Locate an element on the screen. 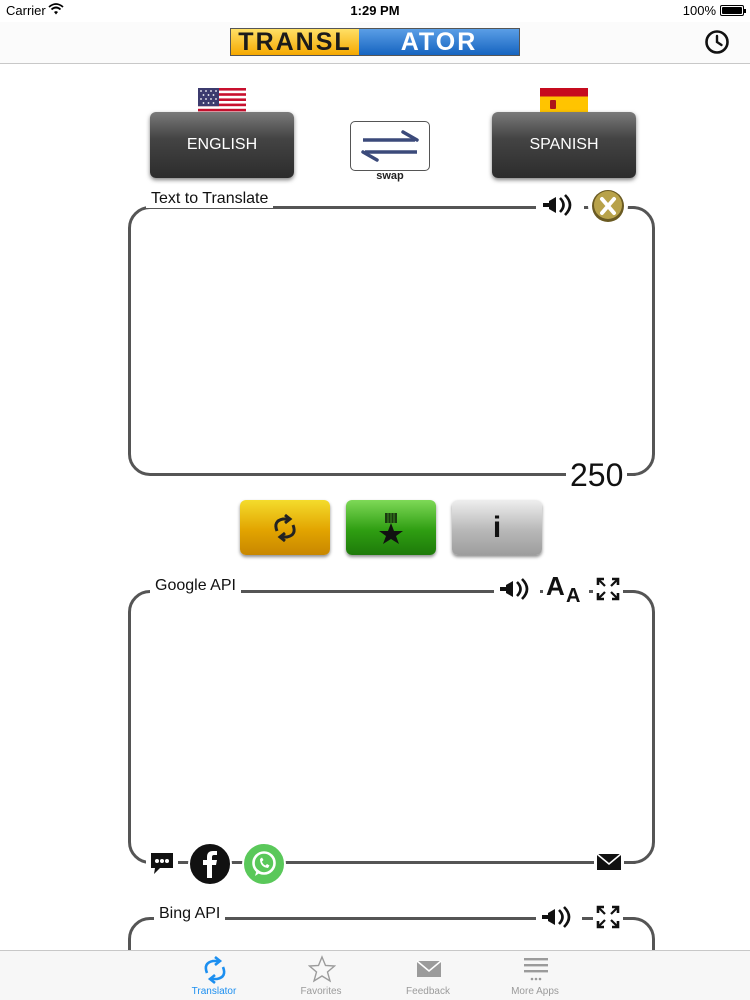 The height and width of the screenshot is (1000, 750). tab-more-apps: More Apps is located at coordinates (535, 975).